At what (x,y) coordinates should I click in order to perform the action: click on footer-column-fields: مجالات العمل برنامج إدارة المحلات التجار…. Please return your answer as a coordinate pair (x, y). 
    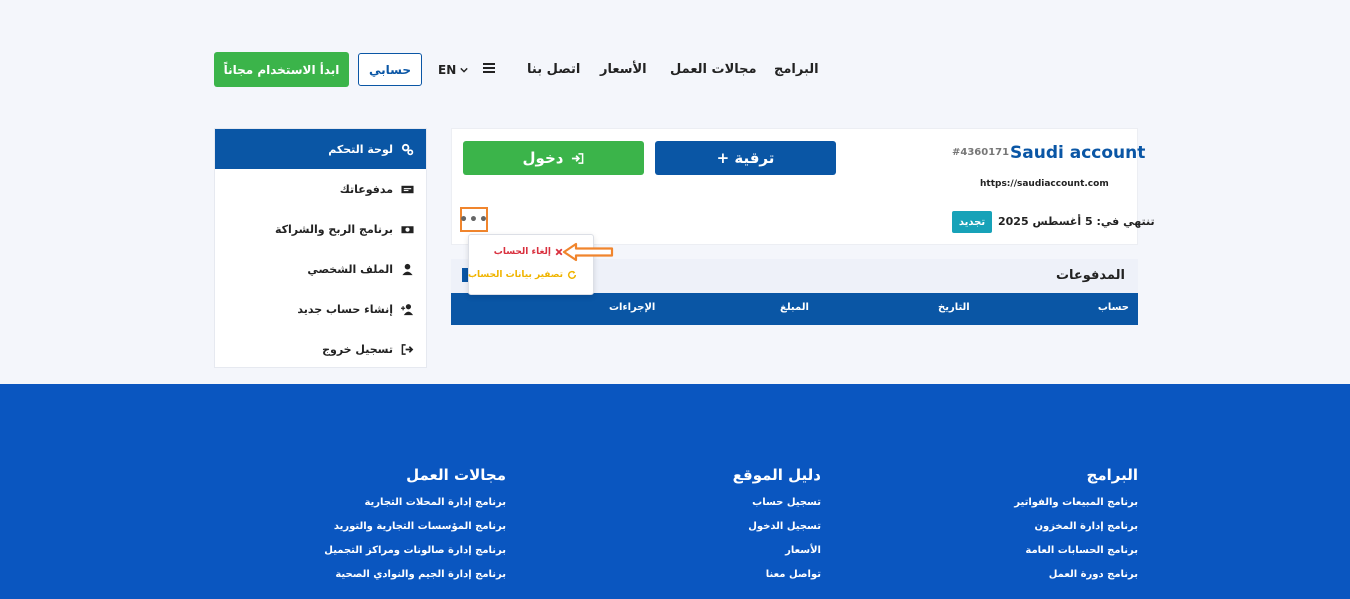
    Looking at the image, I should click on (415, 529).